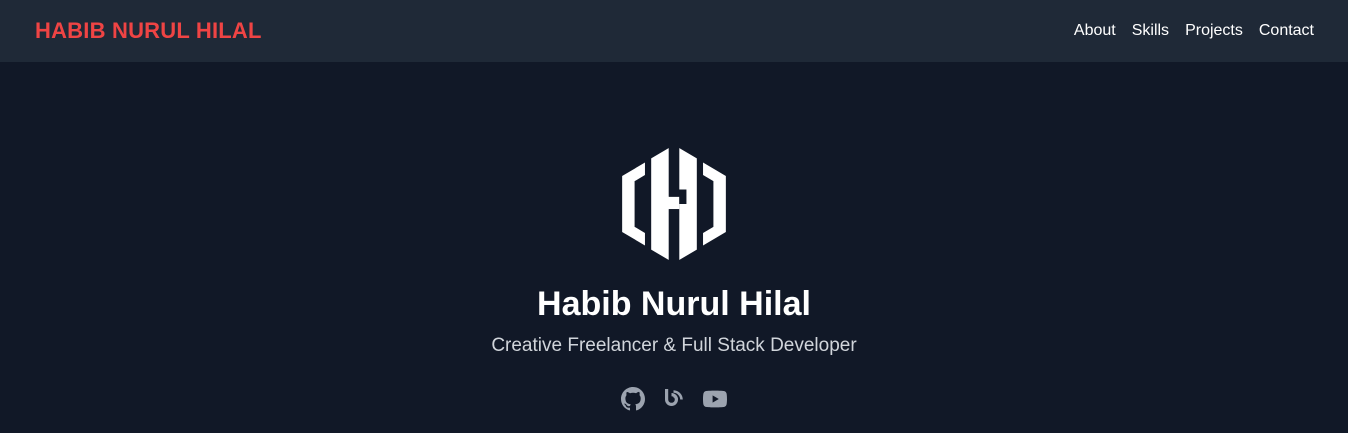  Describe the element at coordinates (674, 204) in the screenshot. I see `hexagon-h-logo-icon` at that location.